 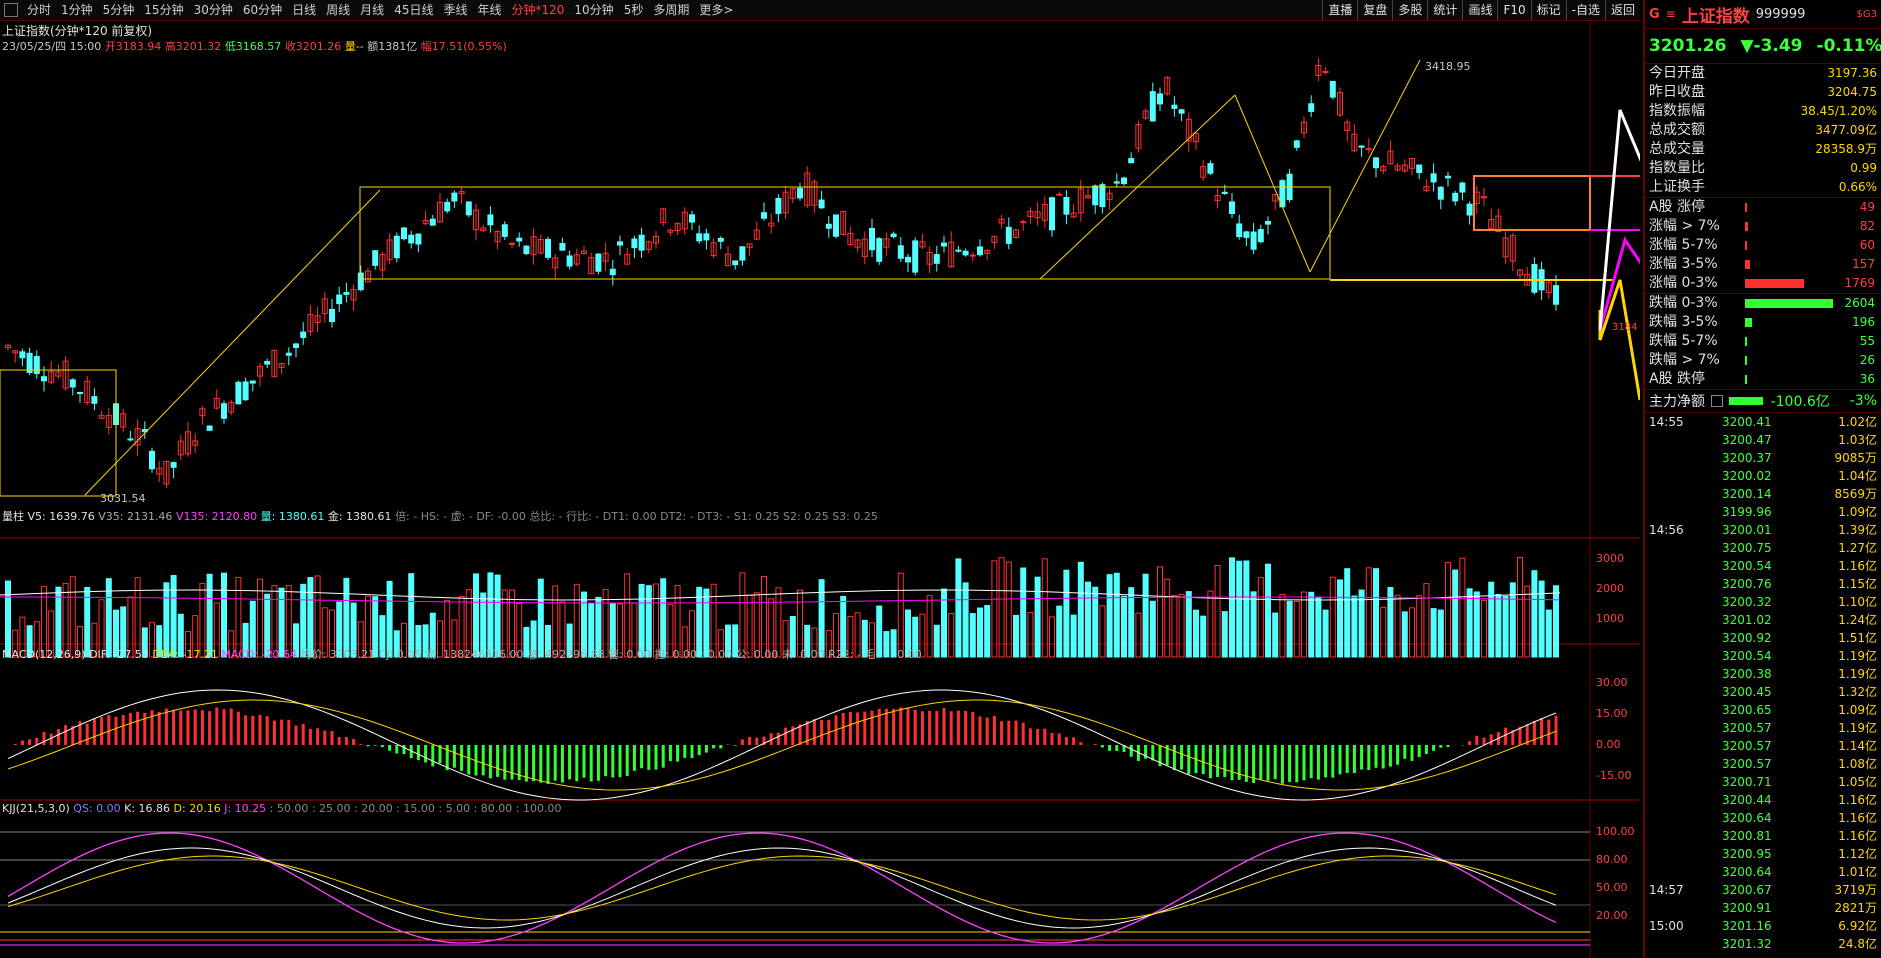 What do you see at coordinates (1747, 584) in the screenshot?
I see `tick-price: 3200.76` at bounding box center [1747, 584].